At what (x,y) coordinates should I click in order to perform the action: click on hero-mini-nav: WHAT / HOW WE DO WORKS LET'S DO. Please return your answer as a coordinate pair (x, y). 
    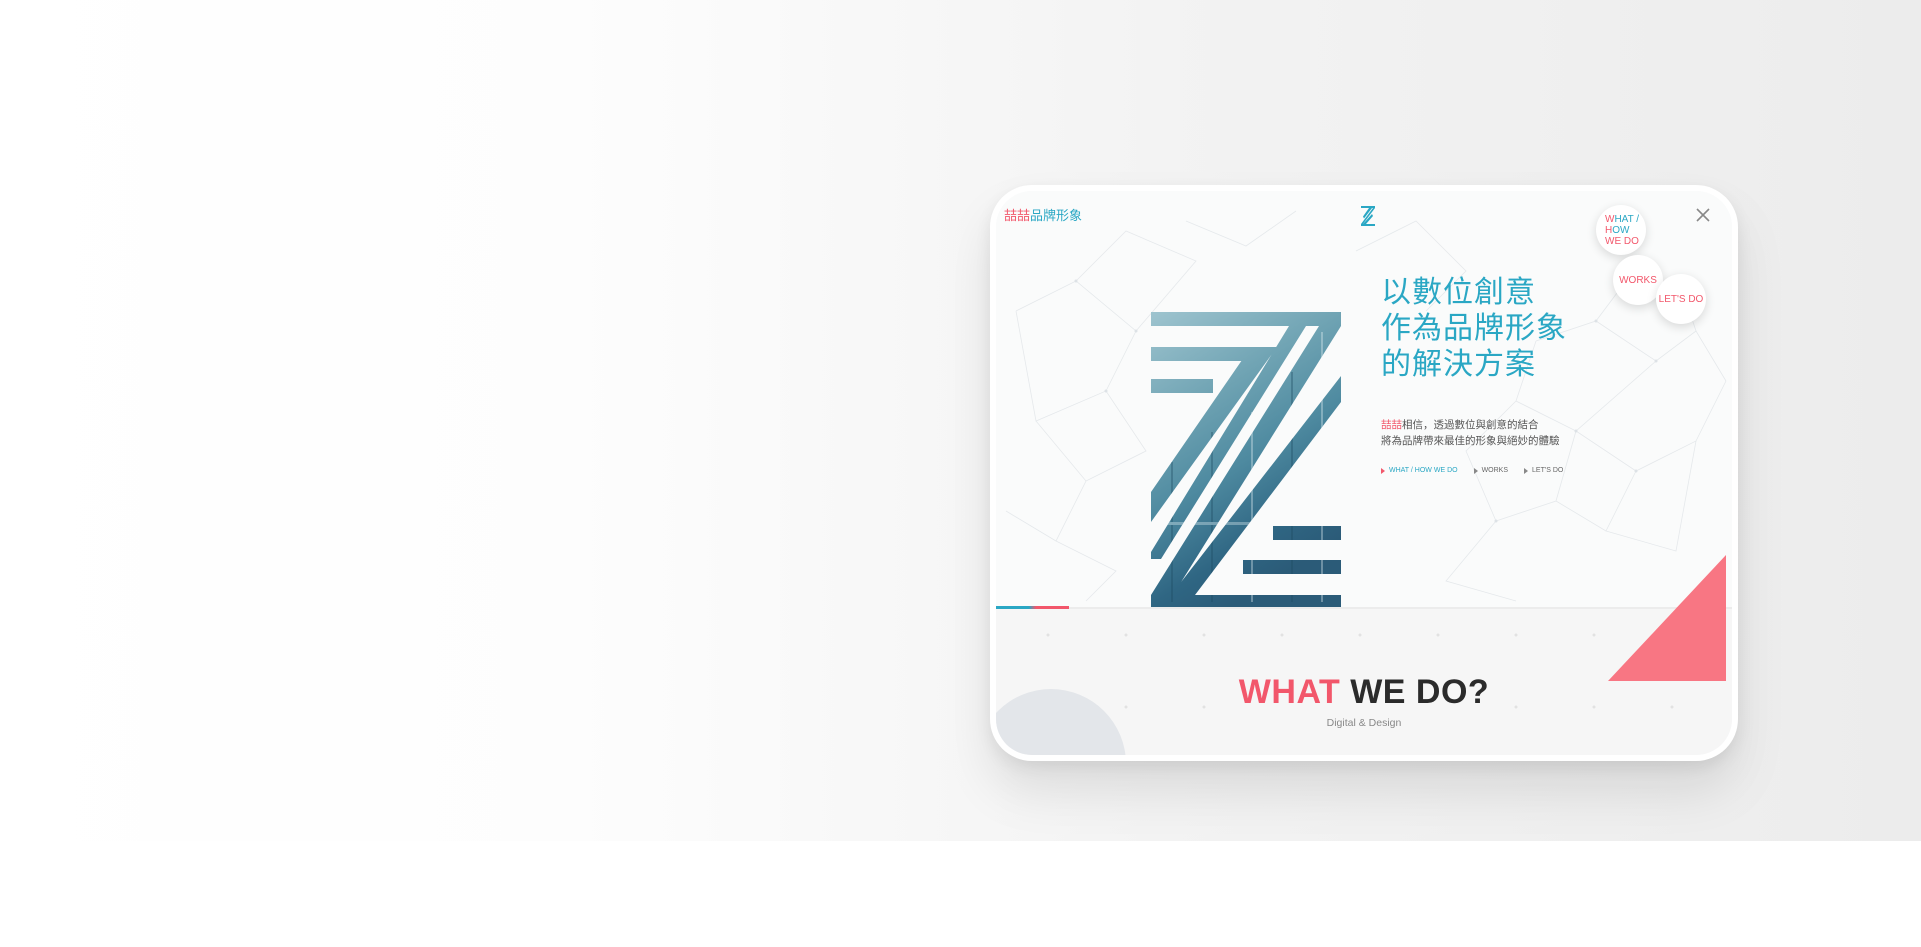
    Looking at the image, I should click on (1472, 470).